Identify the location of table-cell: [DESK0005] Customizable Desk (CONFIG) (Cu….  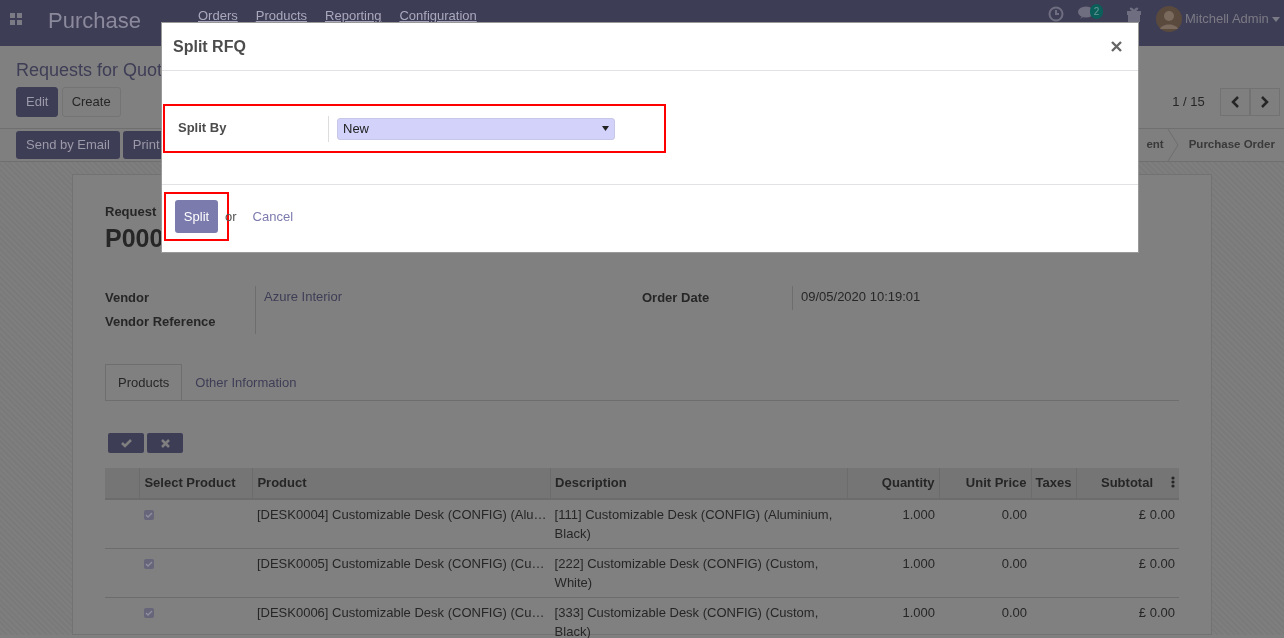
(401, 572).